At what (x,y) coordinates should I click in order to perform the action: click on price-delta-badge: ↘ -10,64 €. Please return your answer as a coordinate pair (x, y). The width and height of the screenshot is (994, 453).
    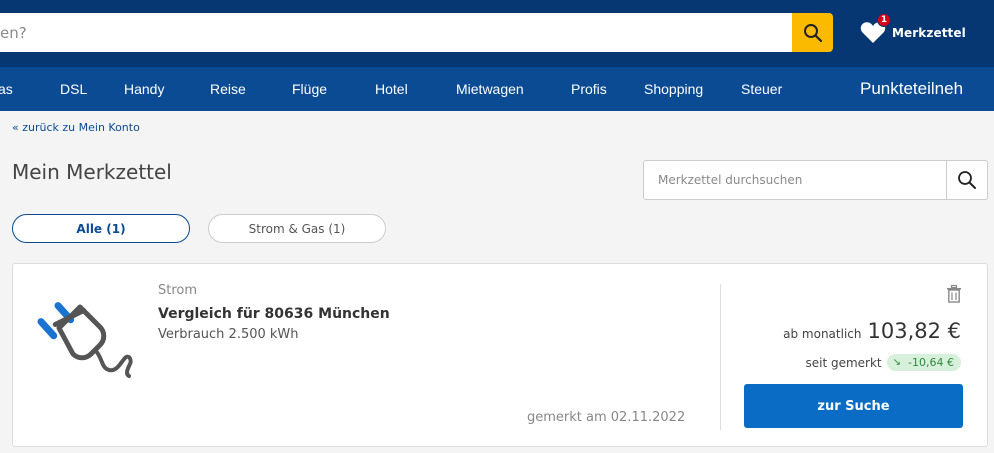
    Looking at the image, I should click on (923, 362).